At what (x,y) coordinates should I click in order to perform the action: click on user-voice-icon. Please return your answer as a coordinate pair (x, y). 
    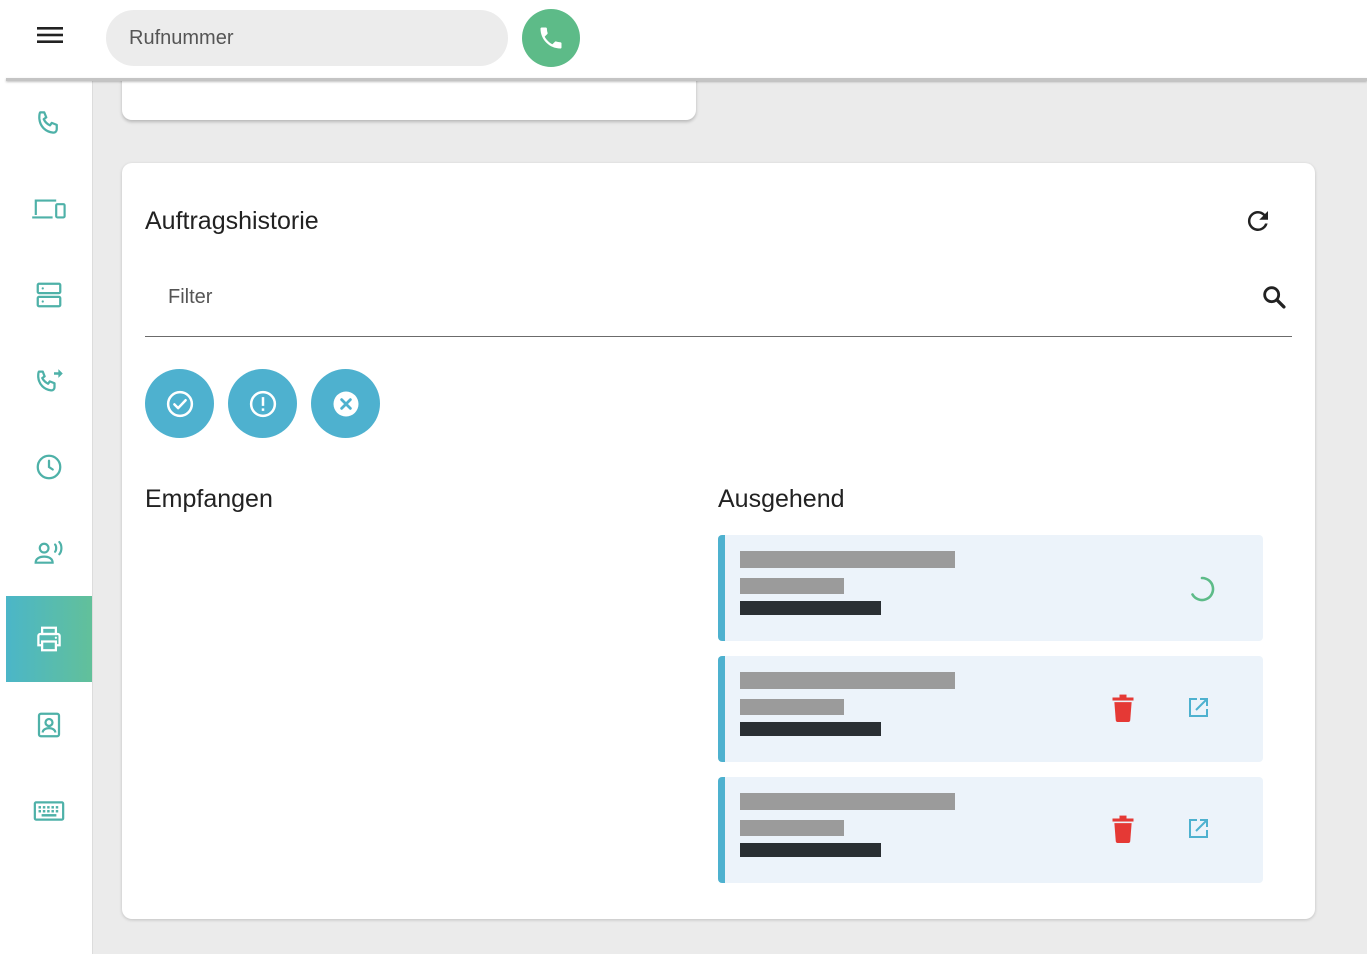
    Looking at the image, I should click on (48, 552).